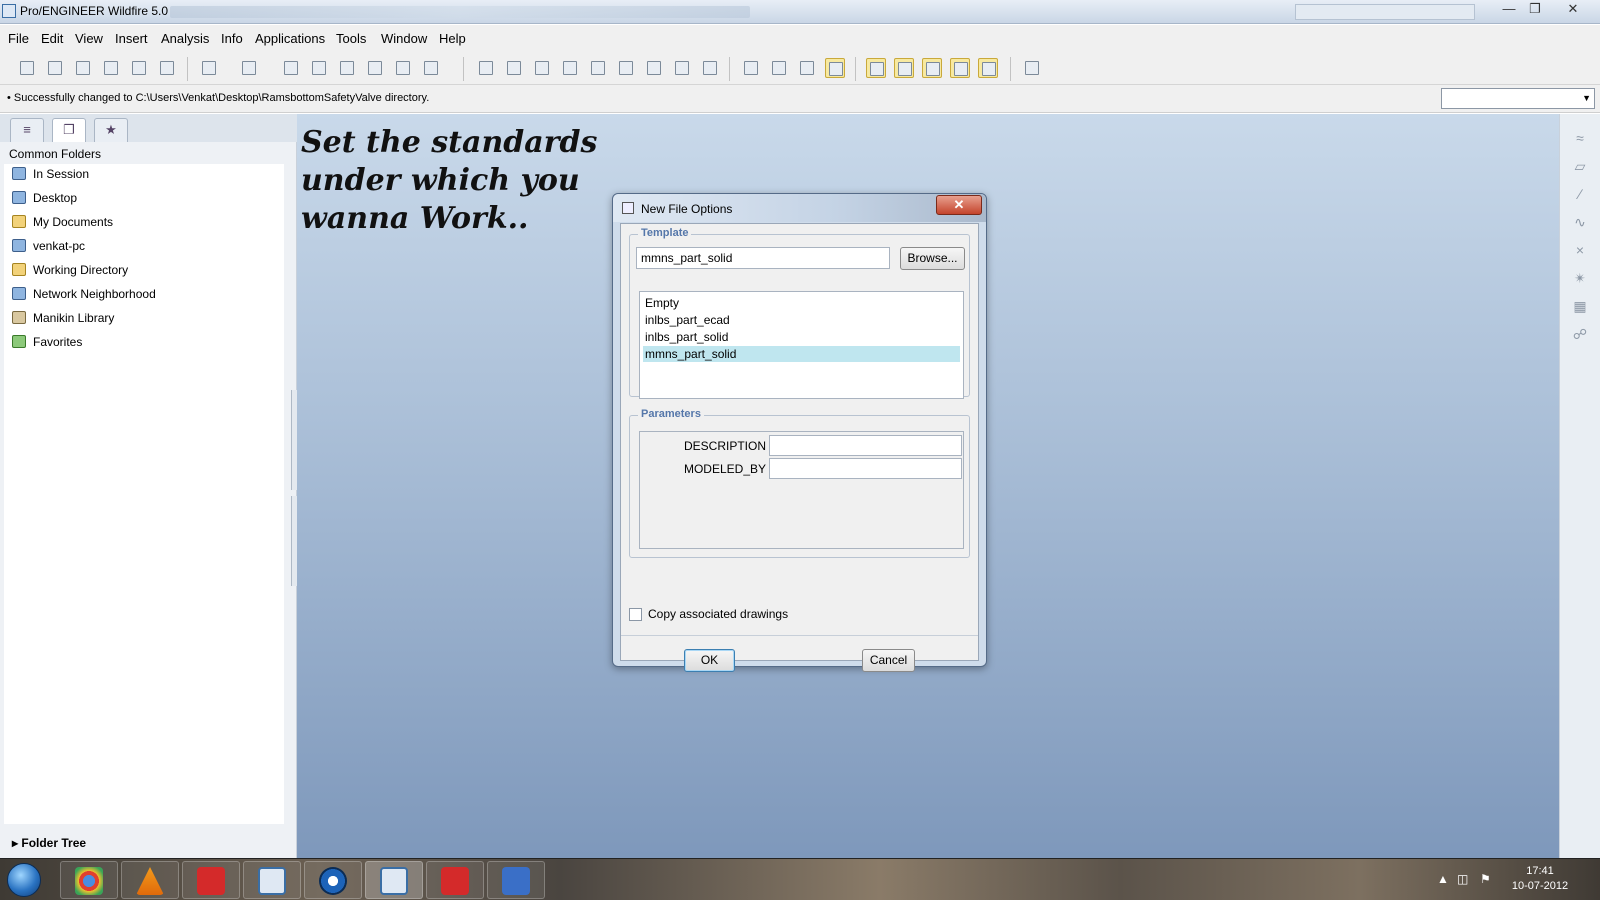  What do you see at coordinates (49, 843) in the screenshot?
I see `folder-tree-toggle: ▸ Folder Tree` at bounding box center [49, 843].